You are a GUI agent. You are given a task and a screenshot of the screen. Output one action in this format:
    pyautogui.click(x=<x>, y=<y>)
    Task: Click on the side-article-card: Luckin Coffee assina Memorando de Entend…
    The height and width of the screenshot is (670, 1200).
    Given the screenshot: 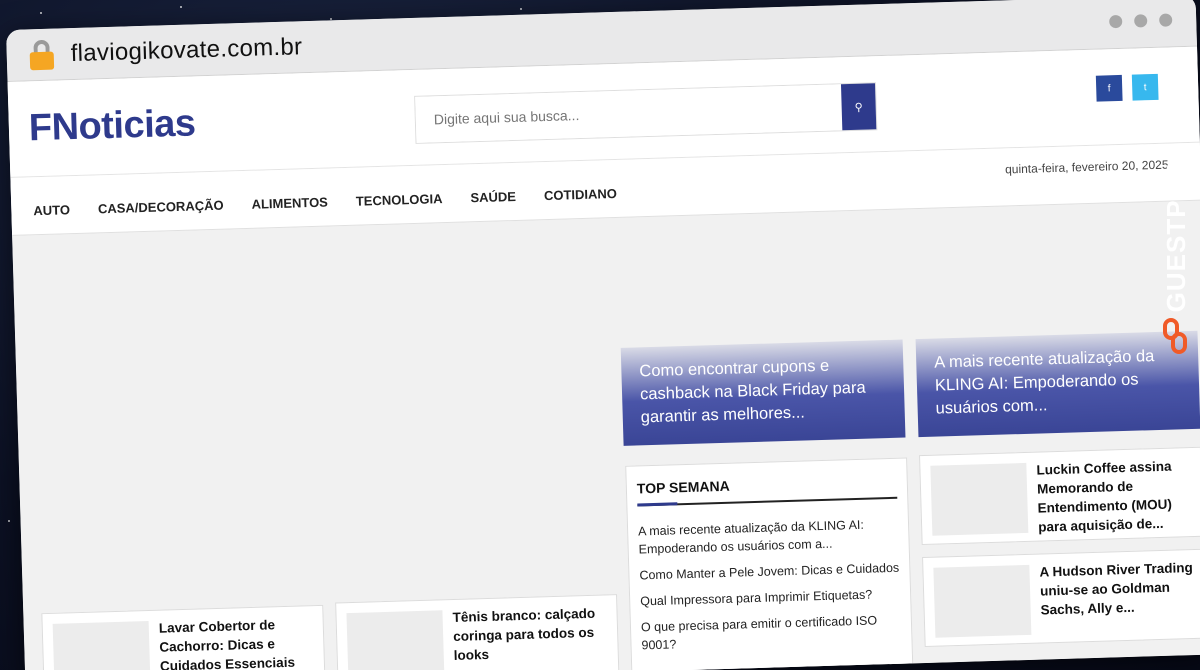 What is the action you would take?
    pyautogui.click(x=1059, y=496)
    